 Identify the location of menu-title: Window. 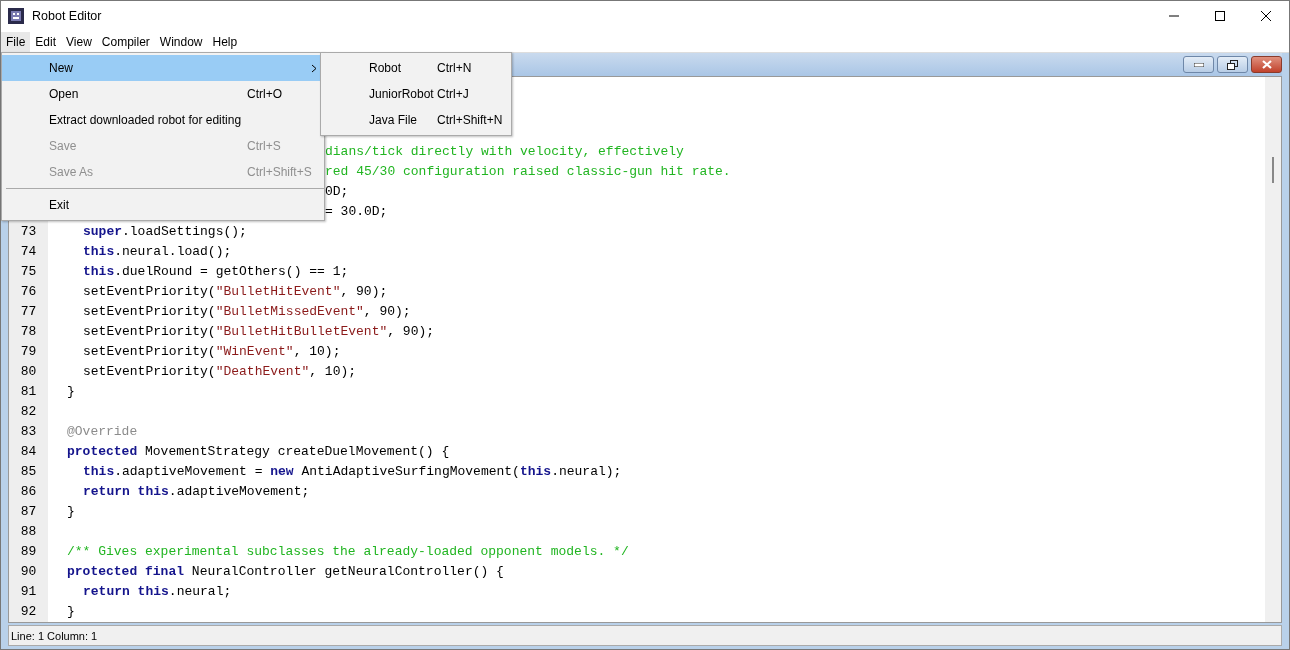
(181, 41).